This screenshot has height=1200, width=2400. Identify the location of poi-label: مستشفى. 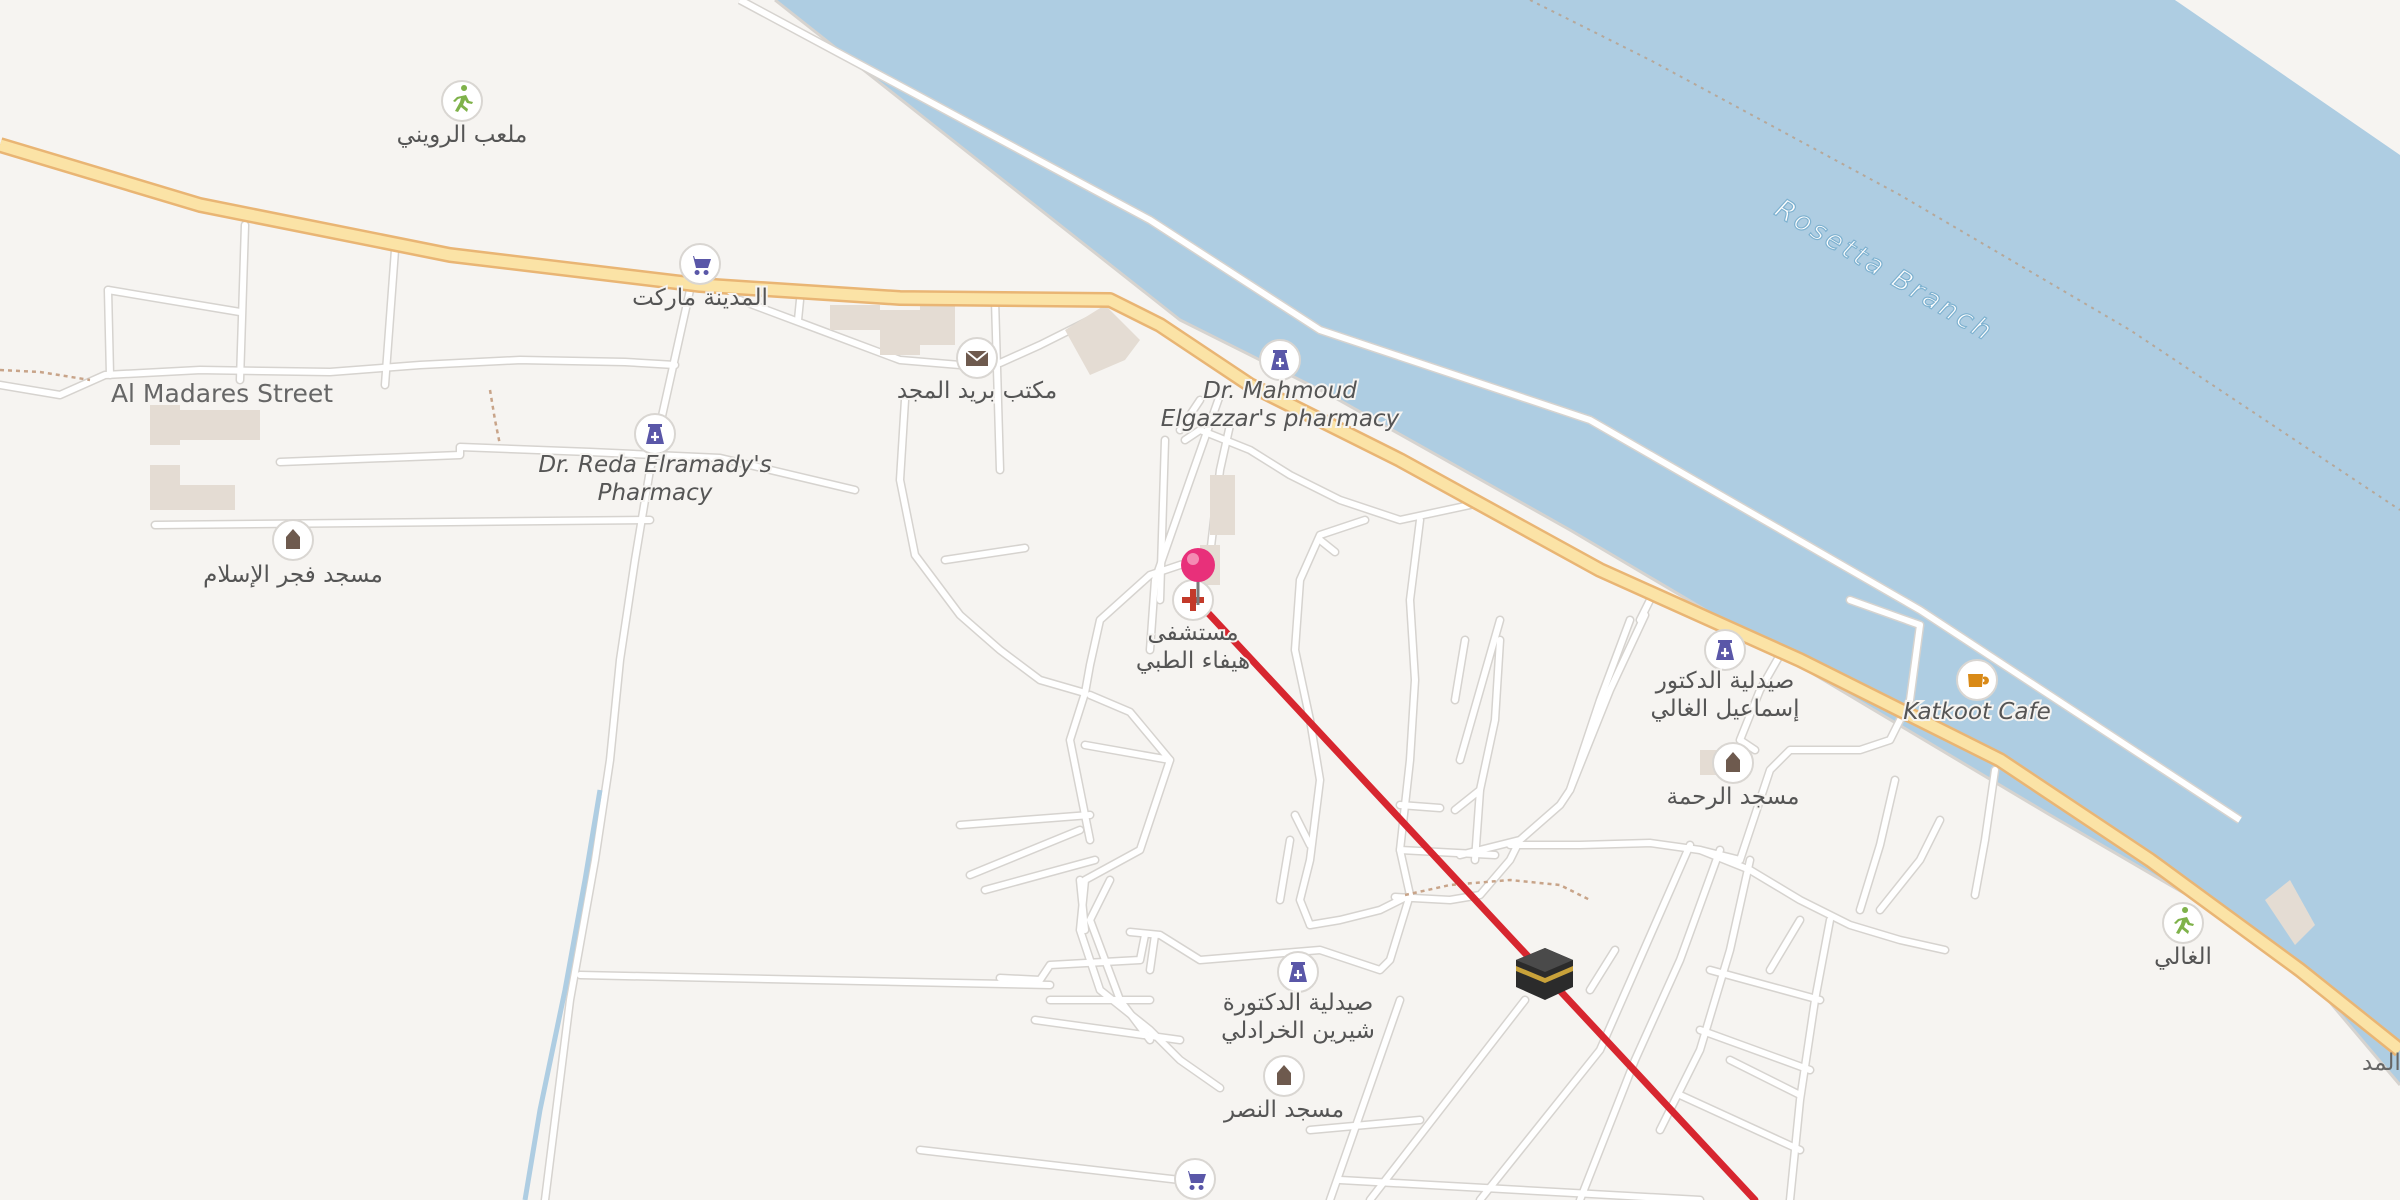
(1192, 633).